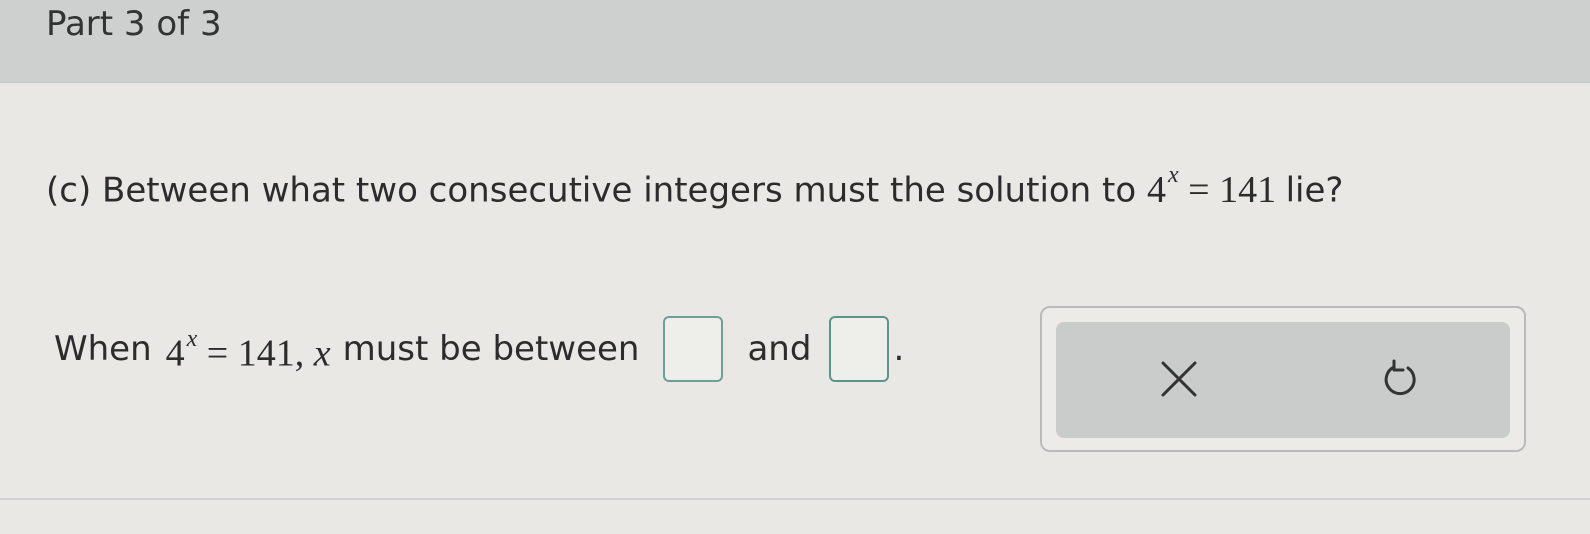  I want to click on clear-button, so click(1179, 379).